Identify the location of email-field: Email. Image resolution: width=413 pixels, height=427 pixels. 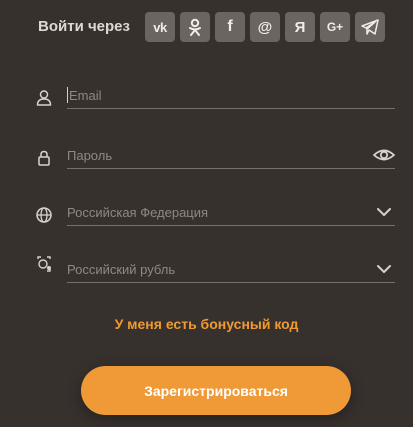
(206, 100).